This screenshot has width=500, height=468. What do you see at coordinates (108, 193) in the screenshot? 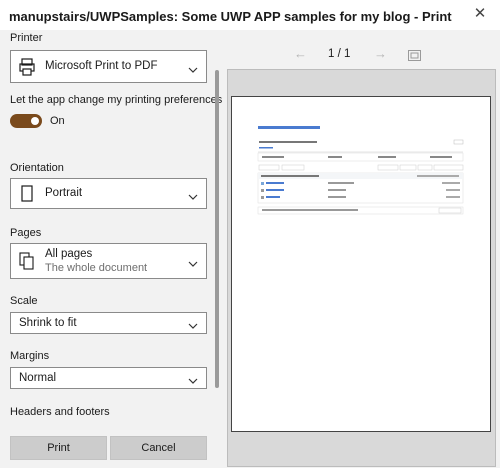
I see `orientation-select: Portrait` at bounding box center [108, 193].